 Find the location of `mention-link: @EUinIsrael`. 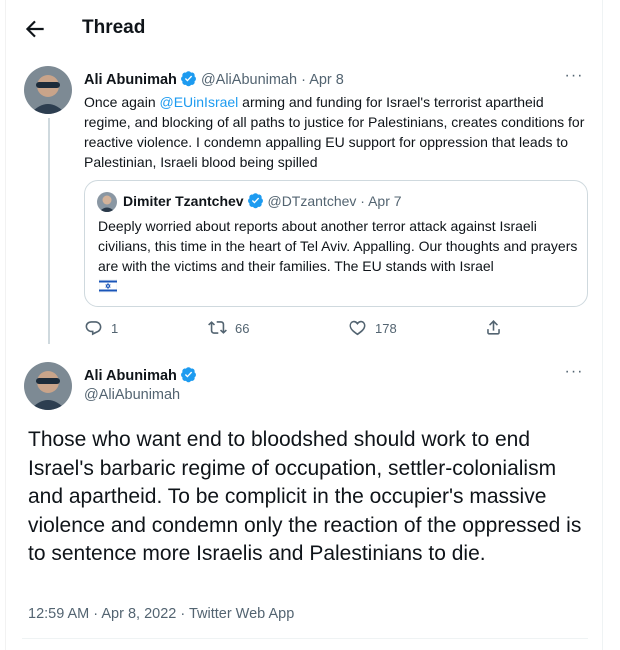

mention-link: @EUinIsrael is located at coordinates (199, 102).